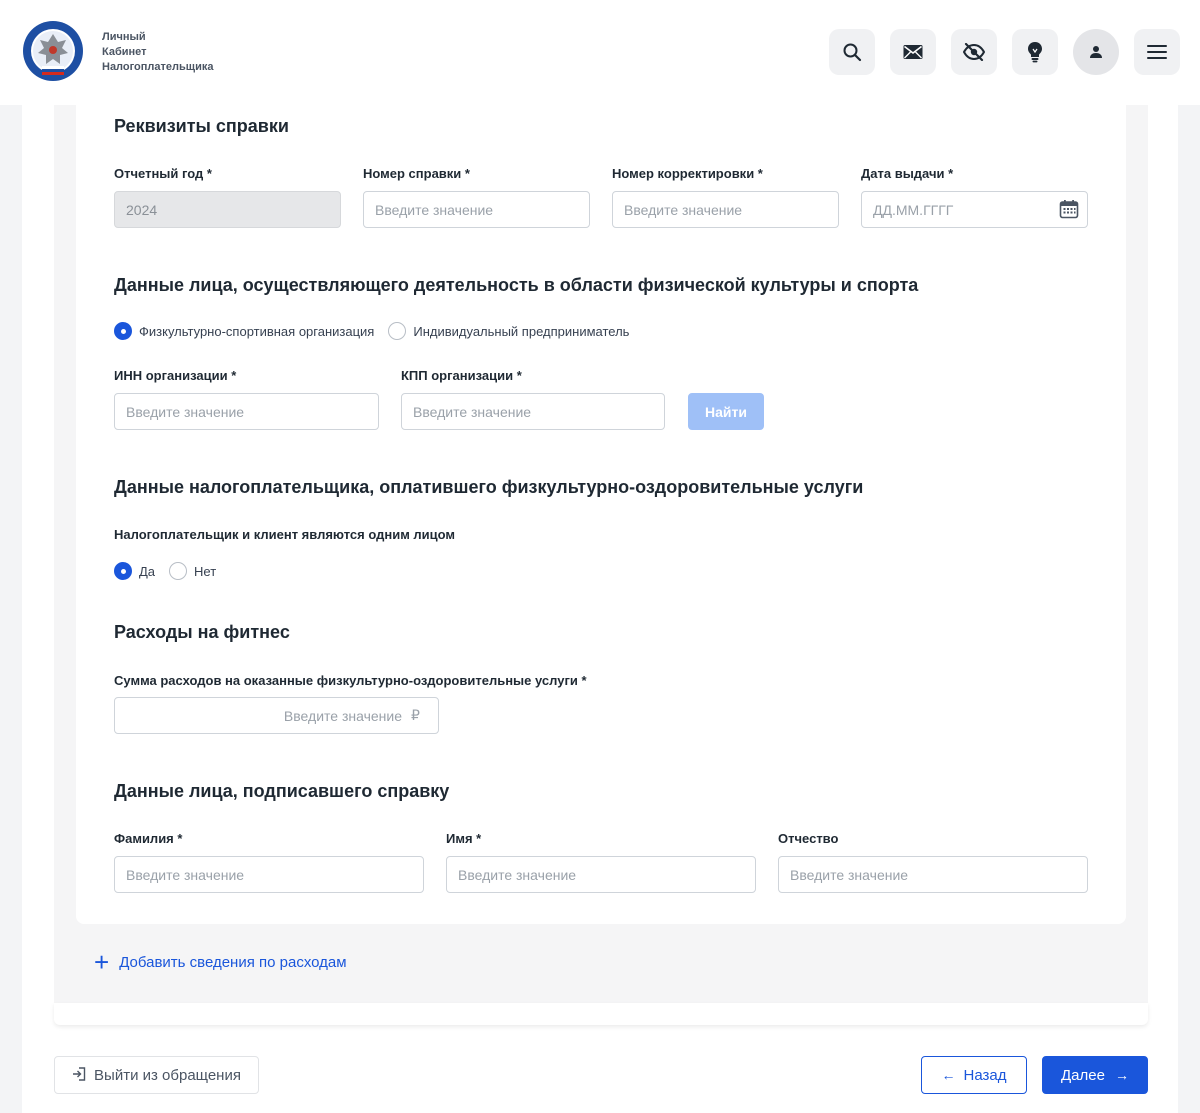 The height and width of the screenshot is (1113, 1200). I want to click on radio-no-label: Нет, so click(205, 571).